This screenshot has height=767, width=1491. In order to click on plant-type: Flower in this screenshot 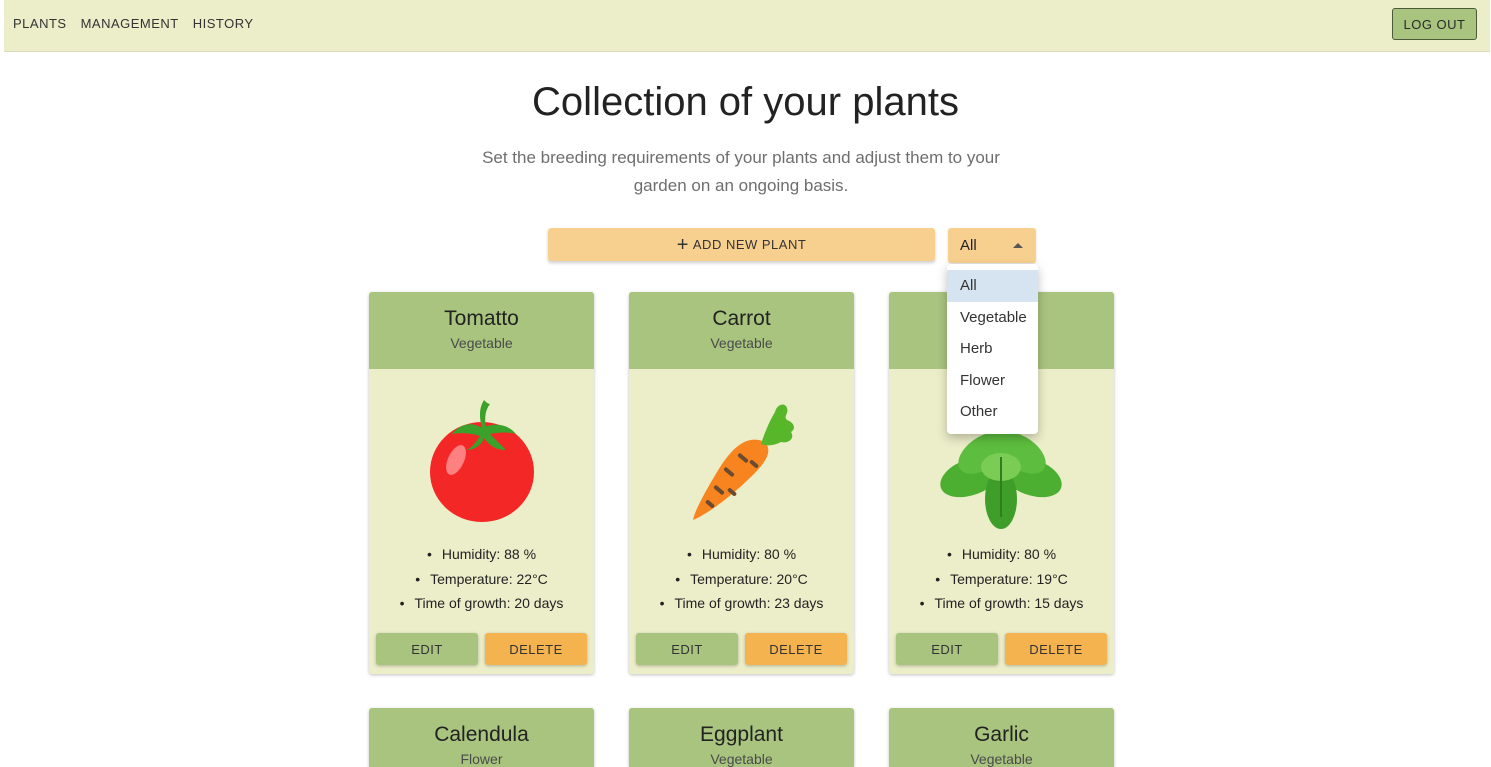, I will do `click(481, 759)`.